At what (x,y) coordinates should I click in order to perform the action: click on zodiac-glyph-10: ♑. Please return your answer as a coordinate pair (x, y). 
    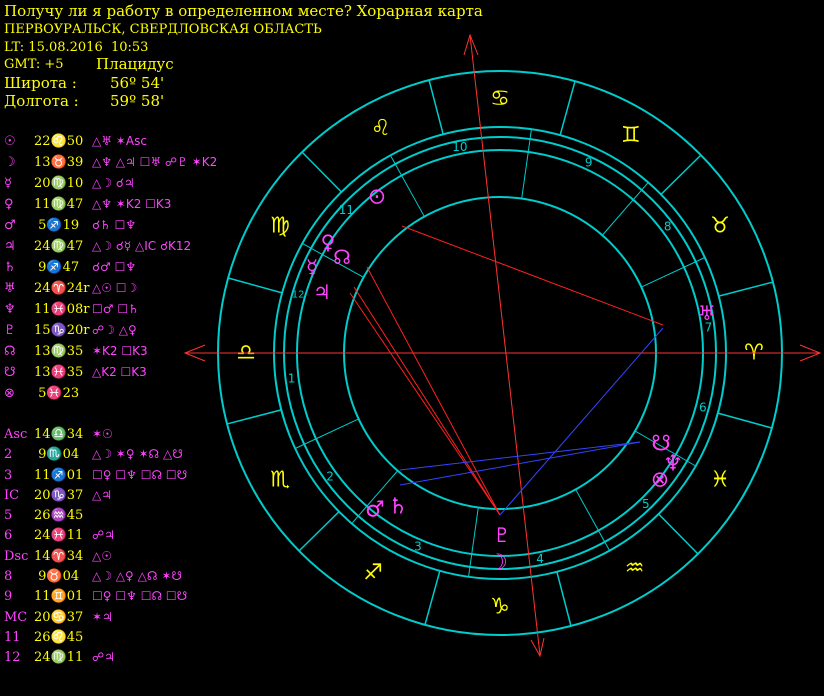
    Looking at the image, I should click on (500, 607).